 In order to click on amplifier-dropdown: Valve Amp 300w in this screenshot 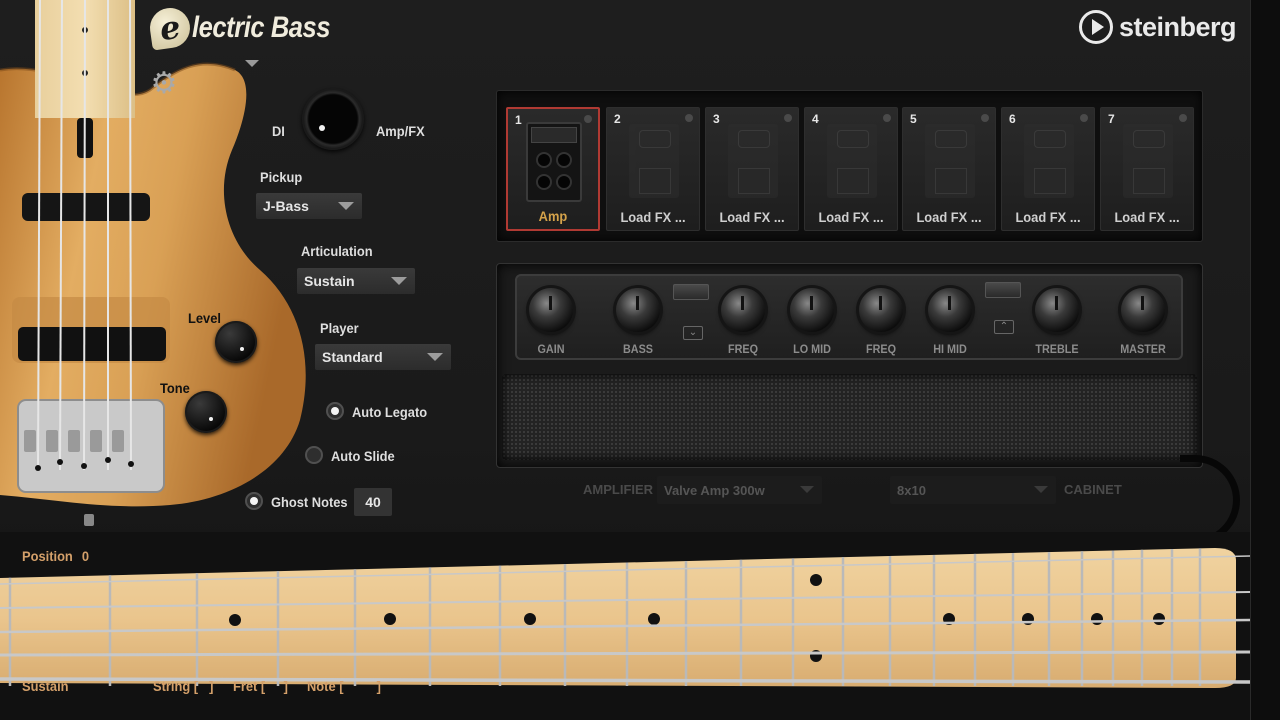, I will do `click(739, 490)`.